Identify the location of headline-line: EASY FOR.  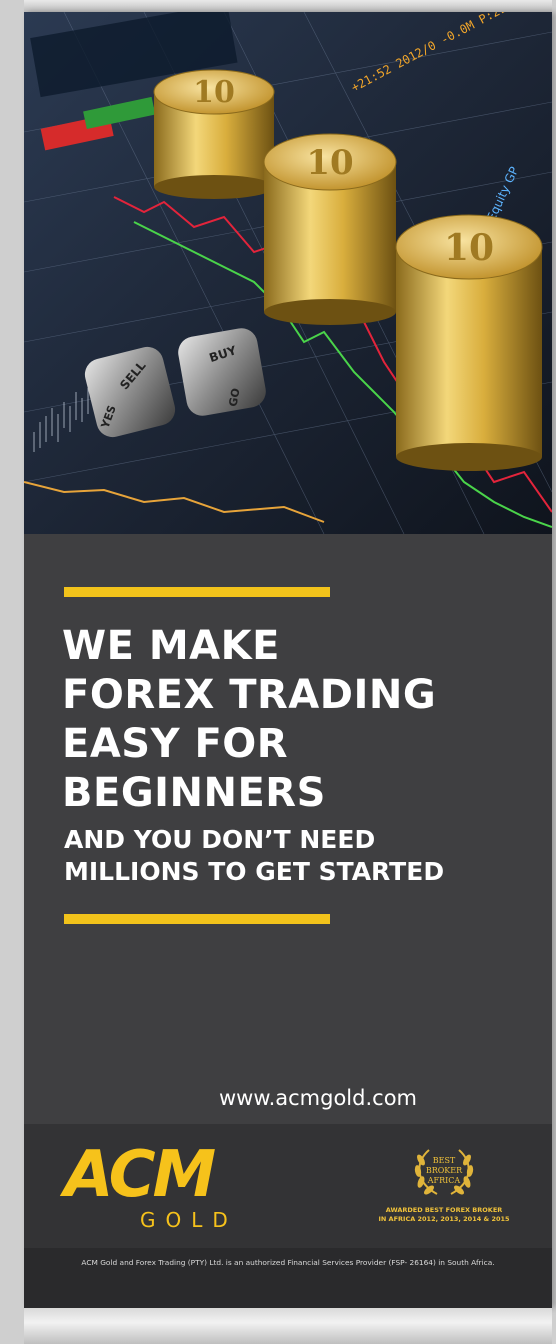
(175, 744).